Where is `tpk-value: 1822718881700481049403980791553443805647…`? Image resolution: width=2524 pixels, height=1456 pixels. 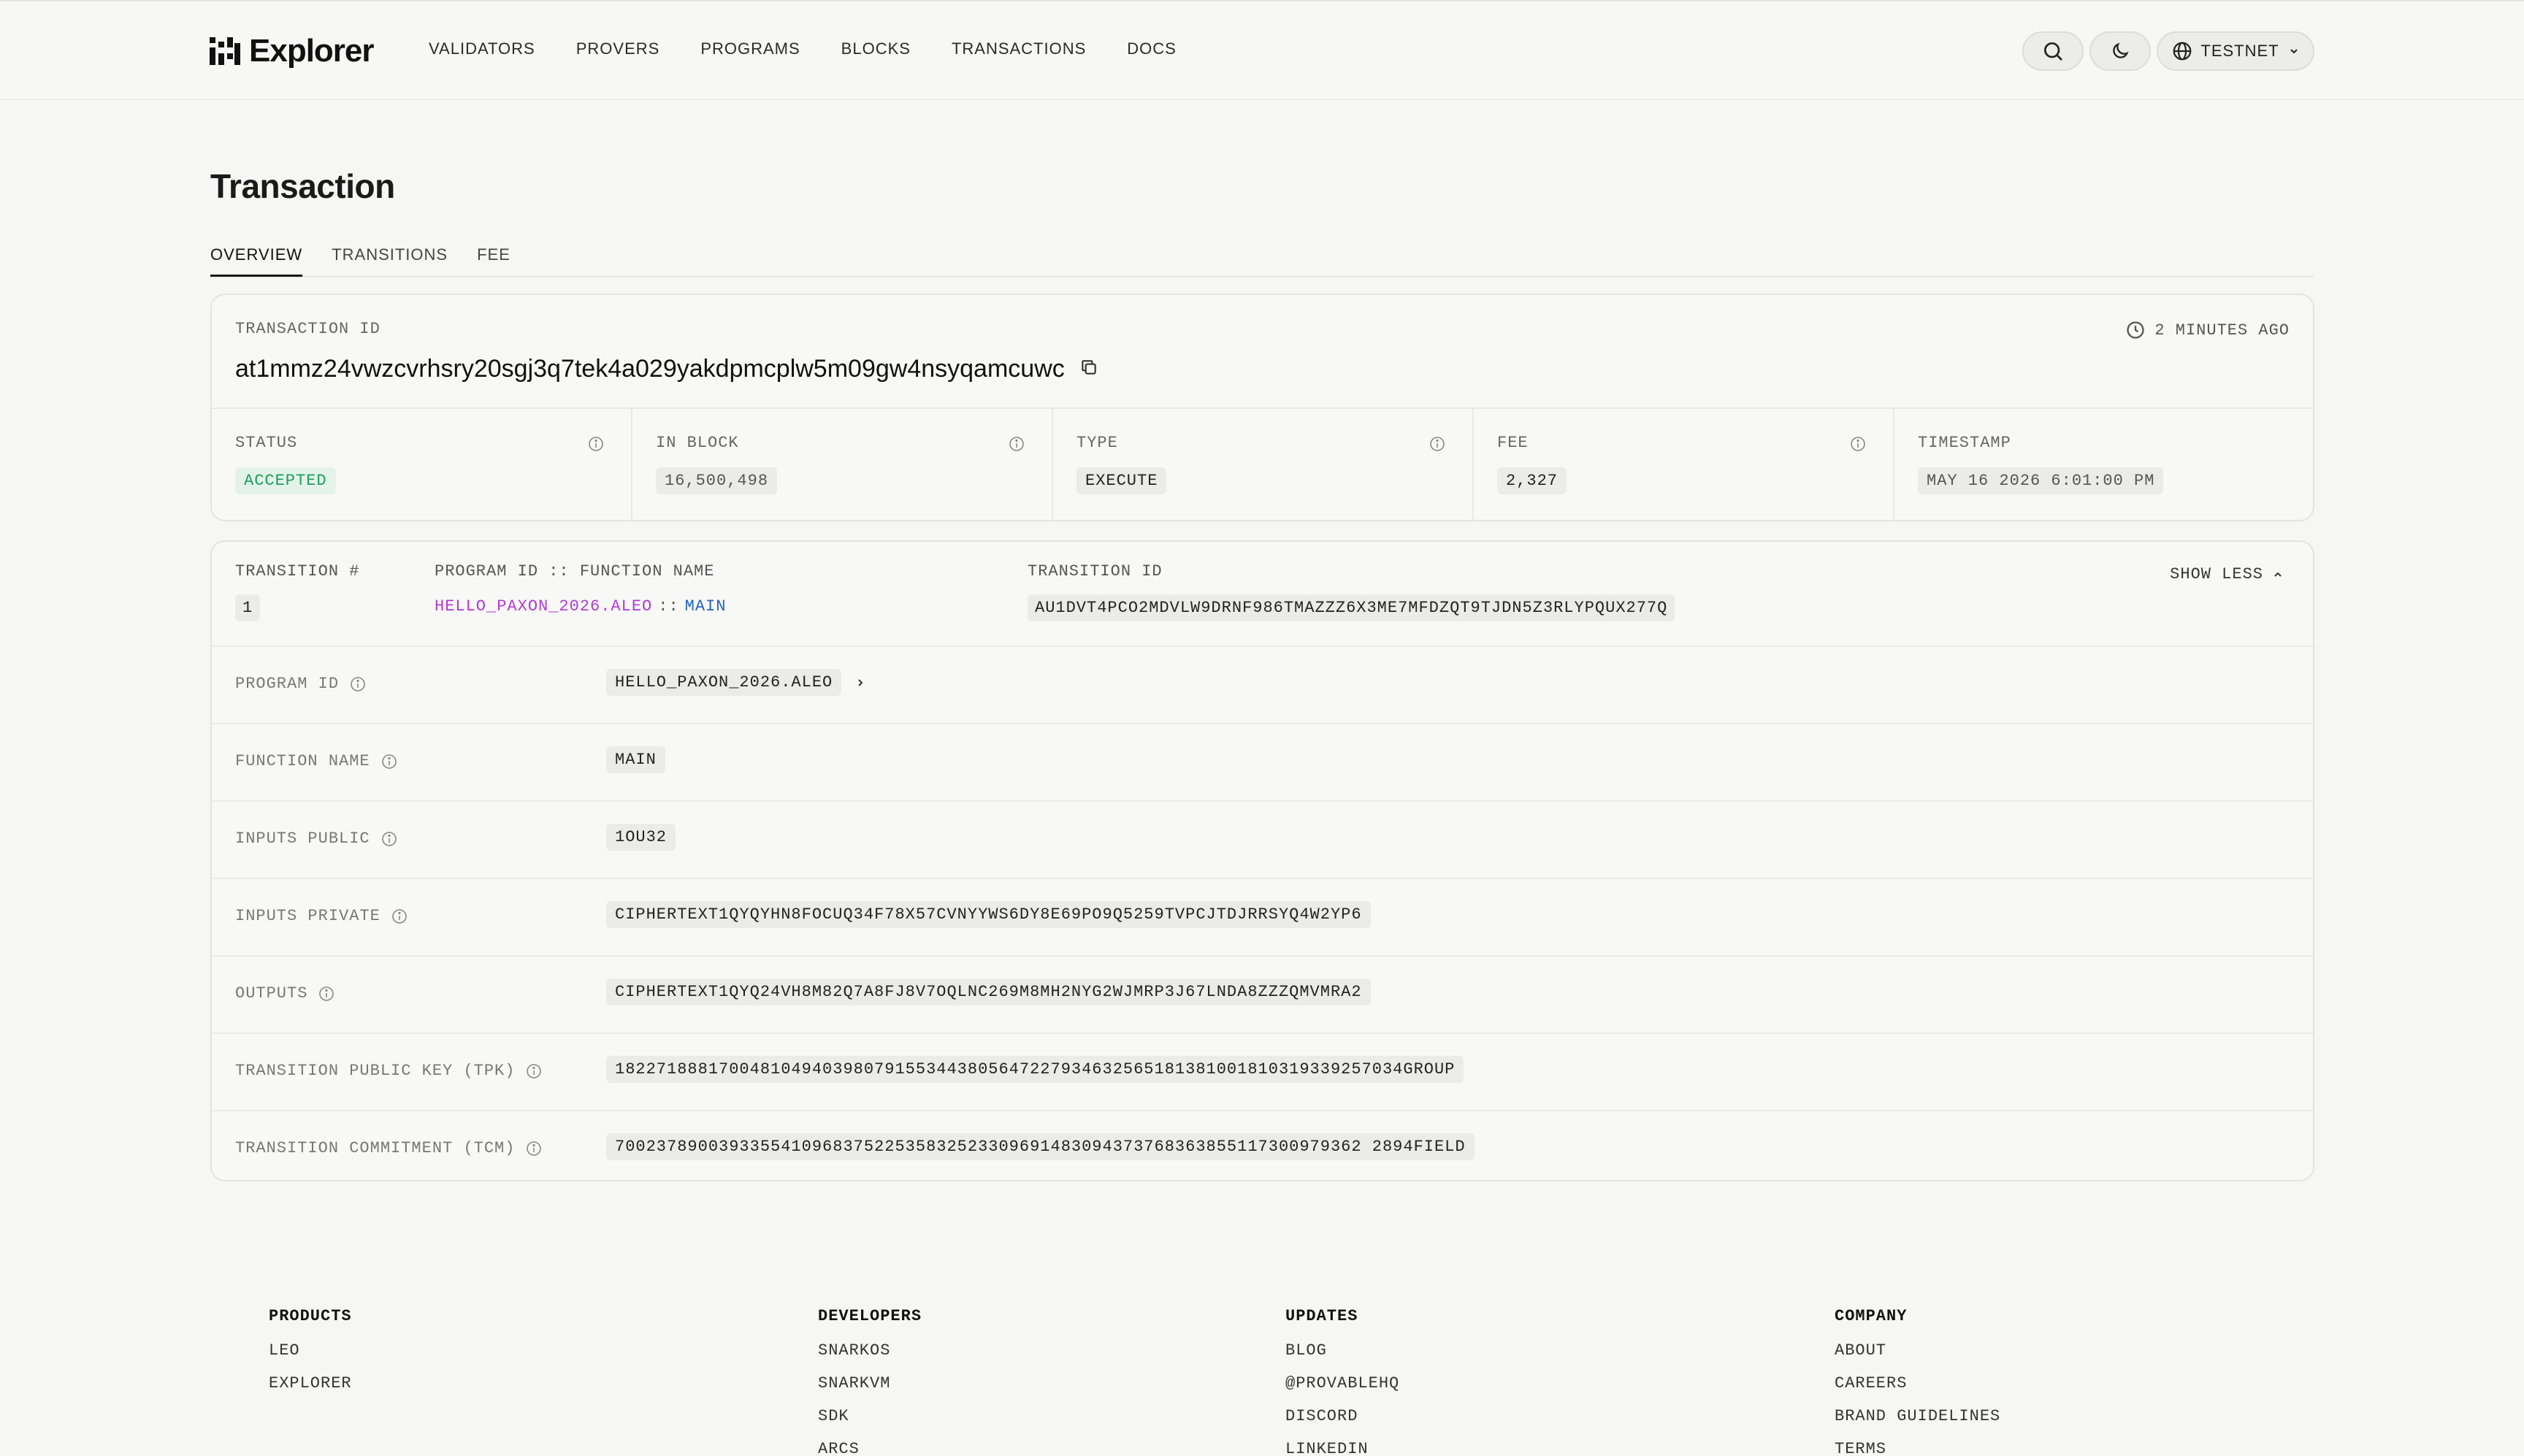 tpk-value: 1822718881700481049403980791553443805647… is located at coordinates (1035, 1069).